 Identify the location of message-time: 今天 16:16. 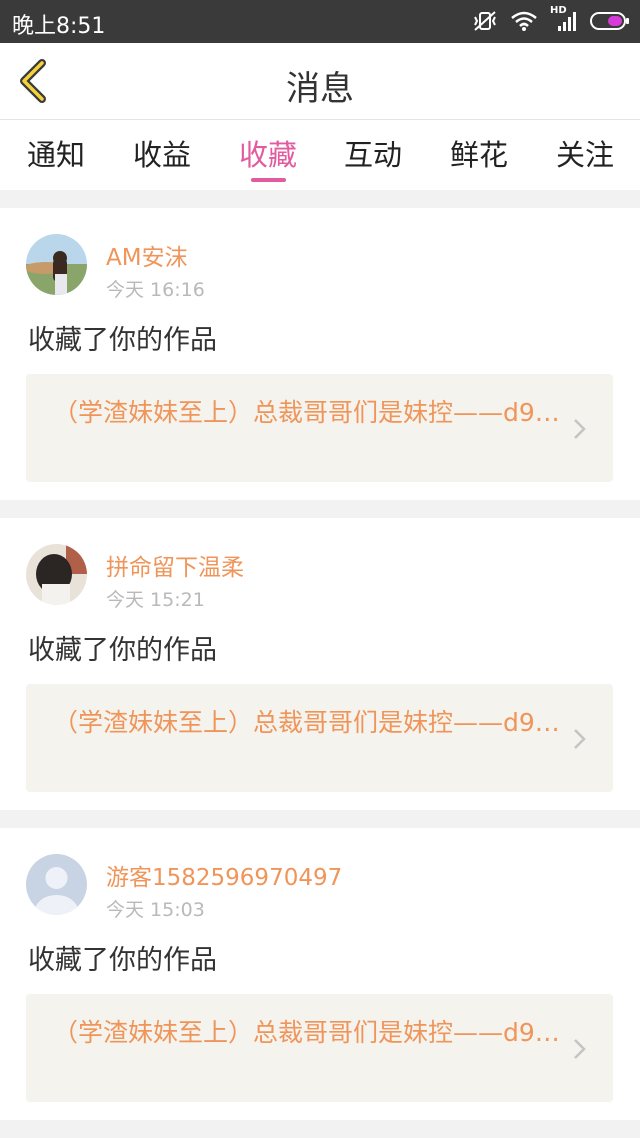
(155, 290).